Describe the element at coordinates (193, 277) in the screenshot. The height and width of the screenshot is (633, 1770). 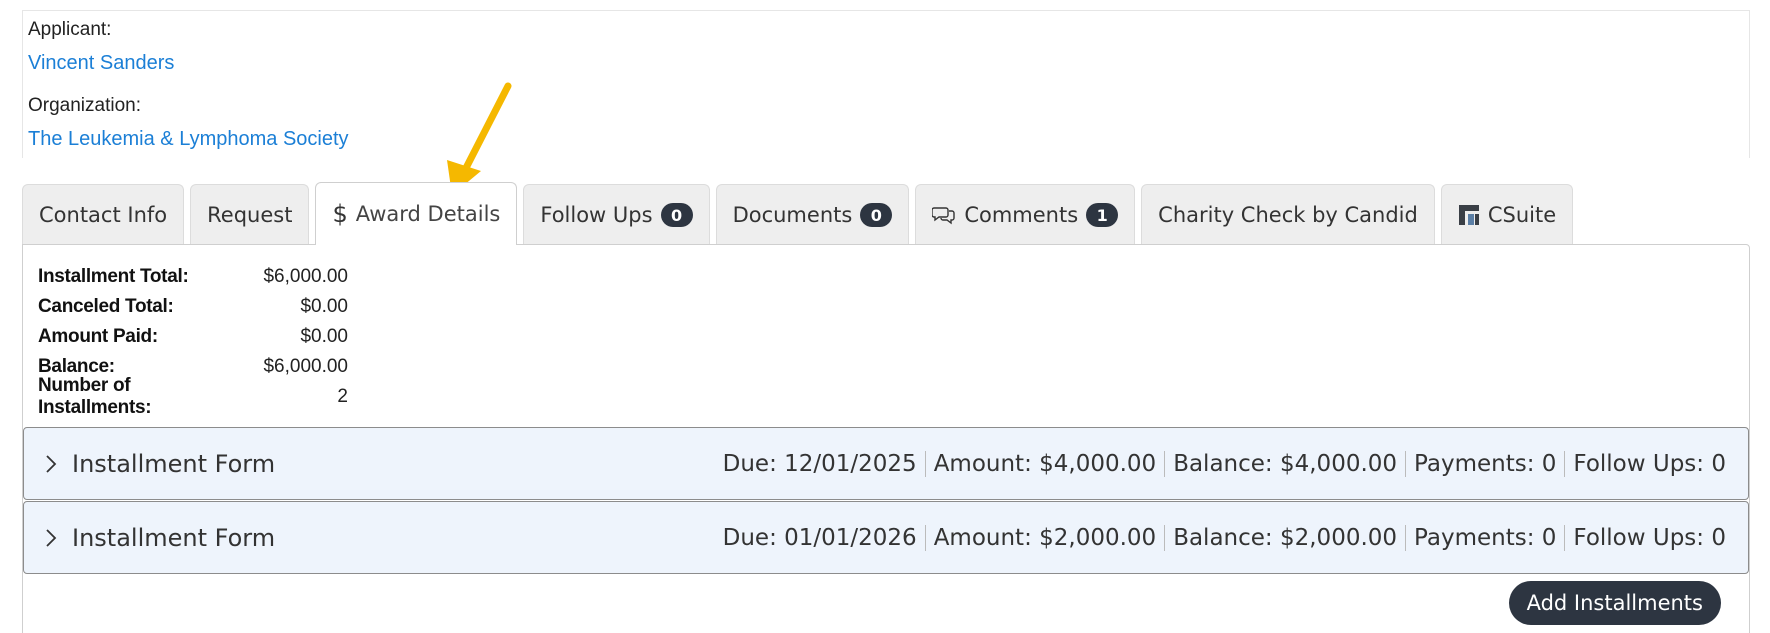
I see `summary-row: Installment Total: $6,000.00` at that location.